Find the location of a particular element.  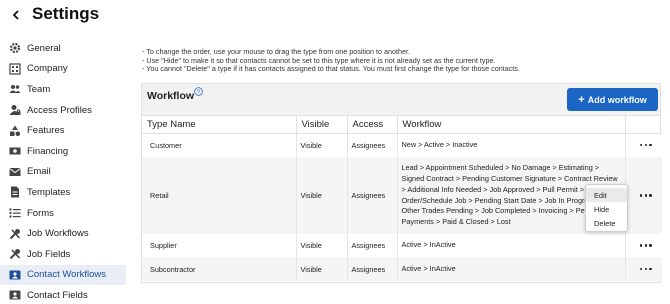

sidebar-item-label: Job Fields is located at coordinates (49, 254).